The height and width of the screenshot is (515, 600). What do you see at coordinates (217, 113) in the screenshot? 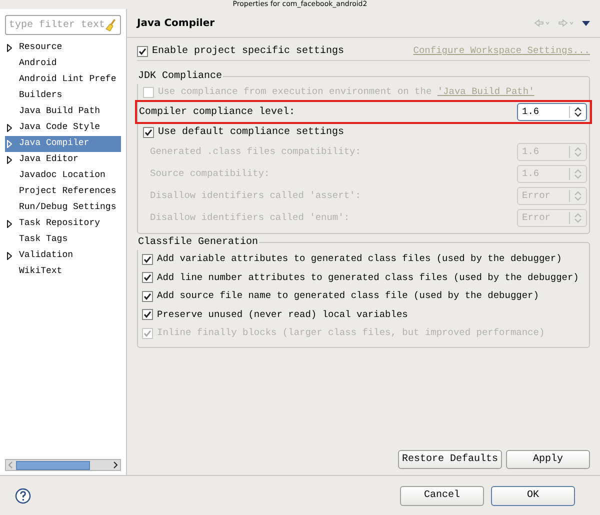
I see `field-label: Compiler compliance level:` at bounding box center [217, 113].